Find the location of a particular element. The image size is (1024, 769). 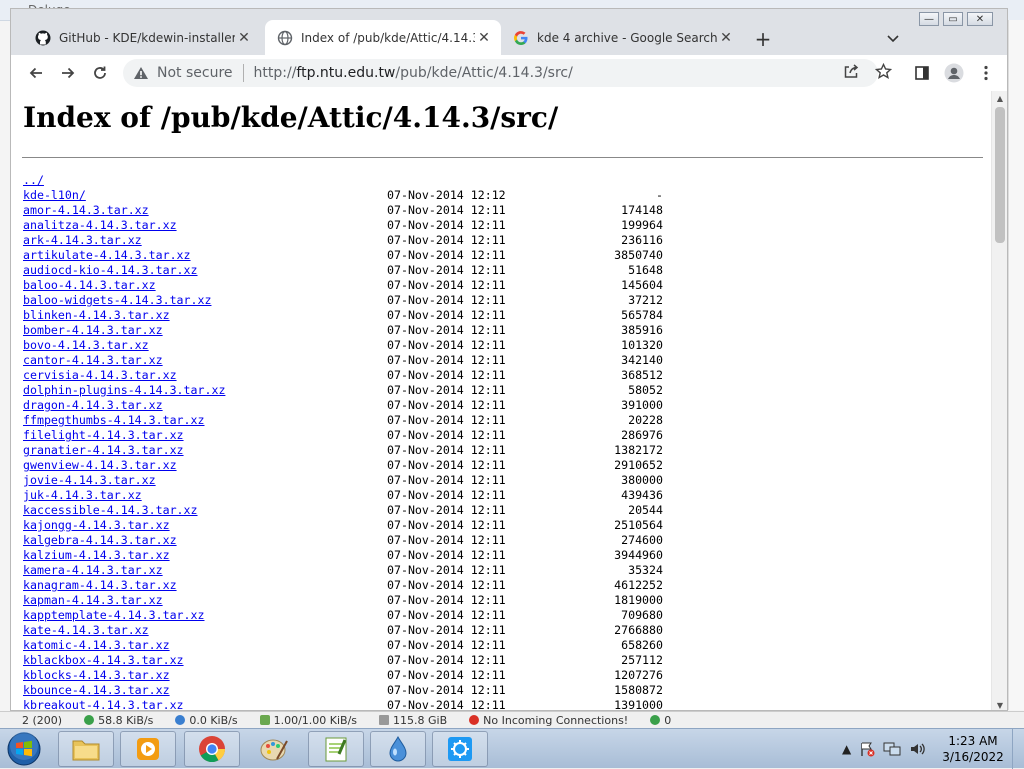

status-connections: 2 (200) is located at coordinates (42, 720).